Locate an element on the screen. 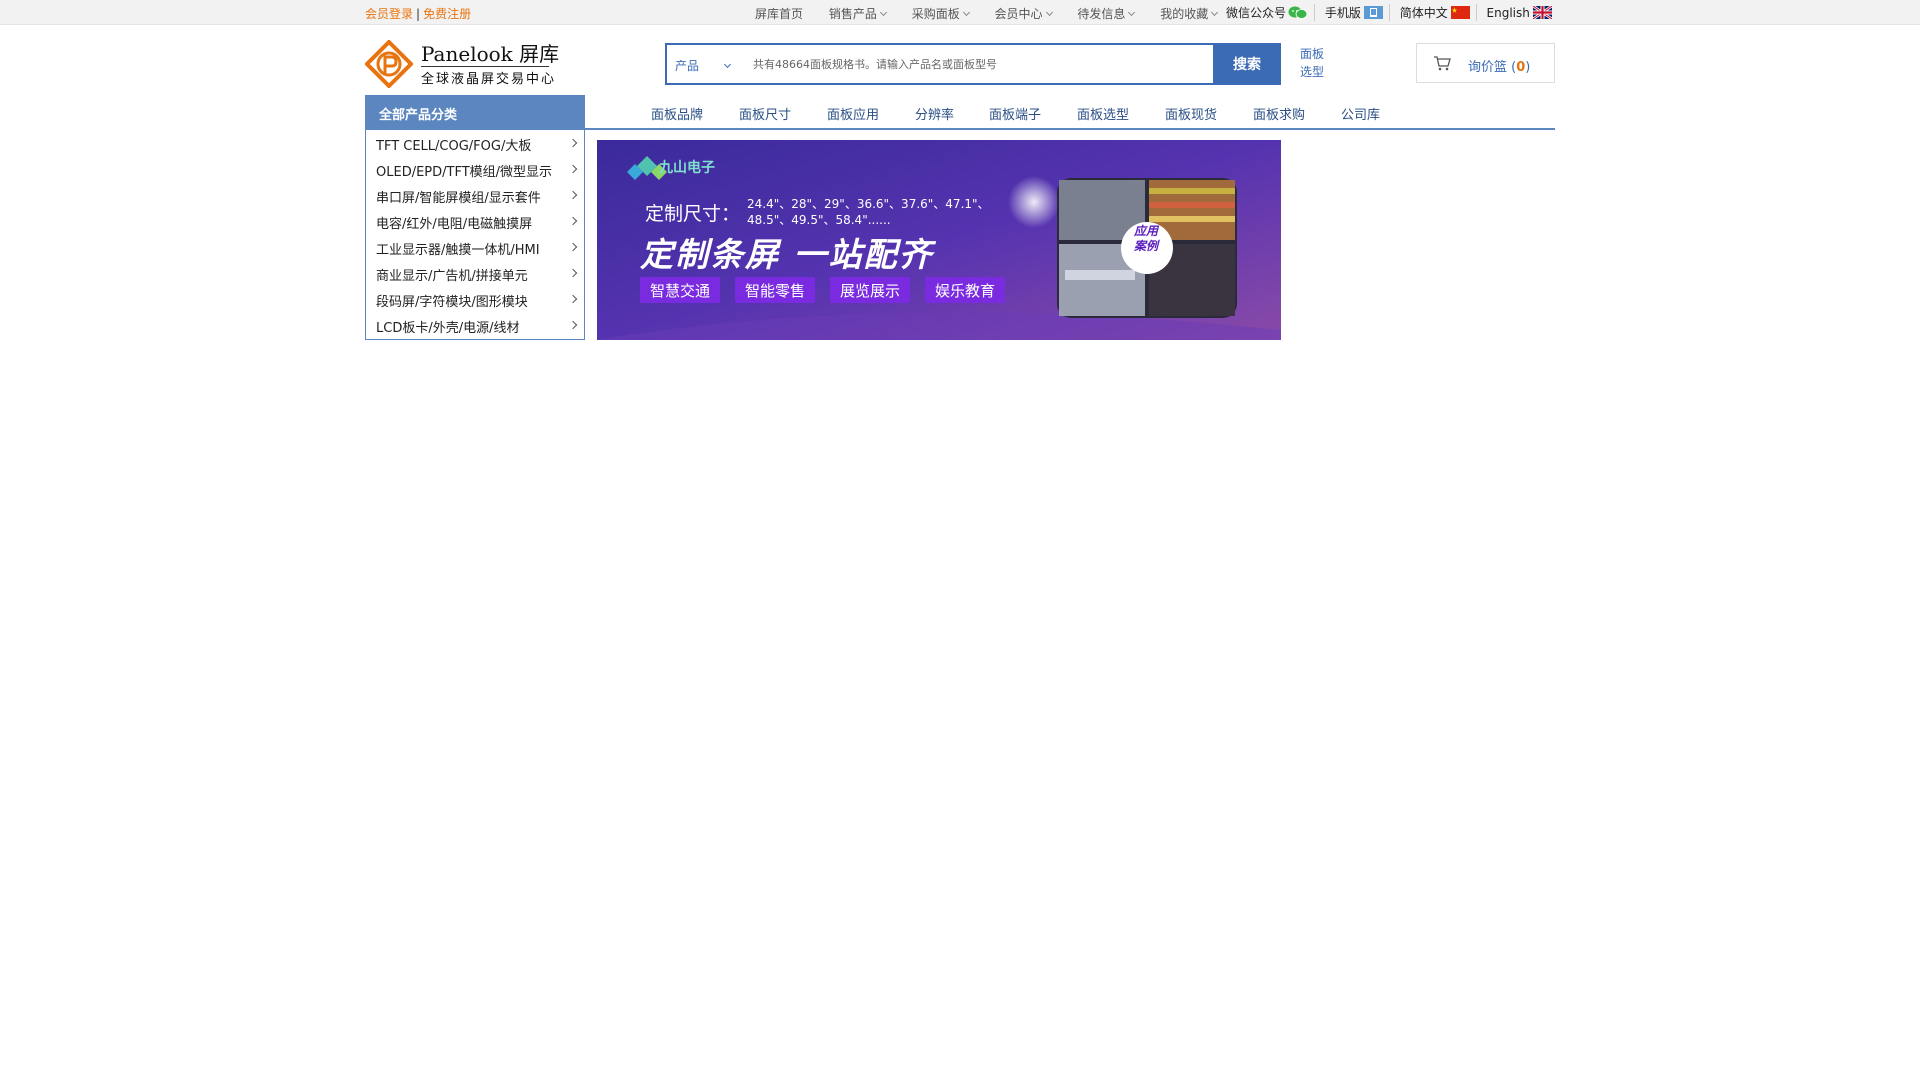 Image resolution: width=1920 pixels, height=1080 pixels. category-item: 商业显示/广告机/拼接单元 is located at coordinates (477, 278).